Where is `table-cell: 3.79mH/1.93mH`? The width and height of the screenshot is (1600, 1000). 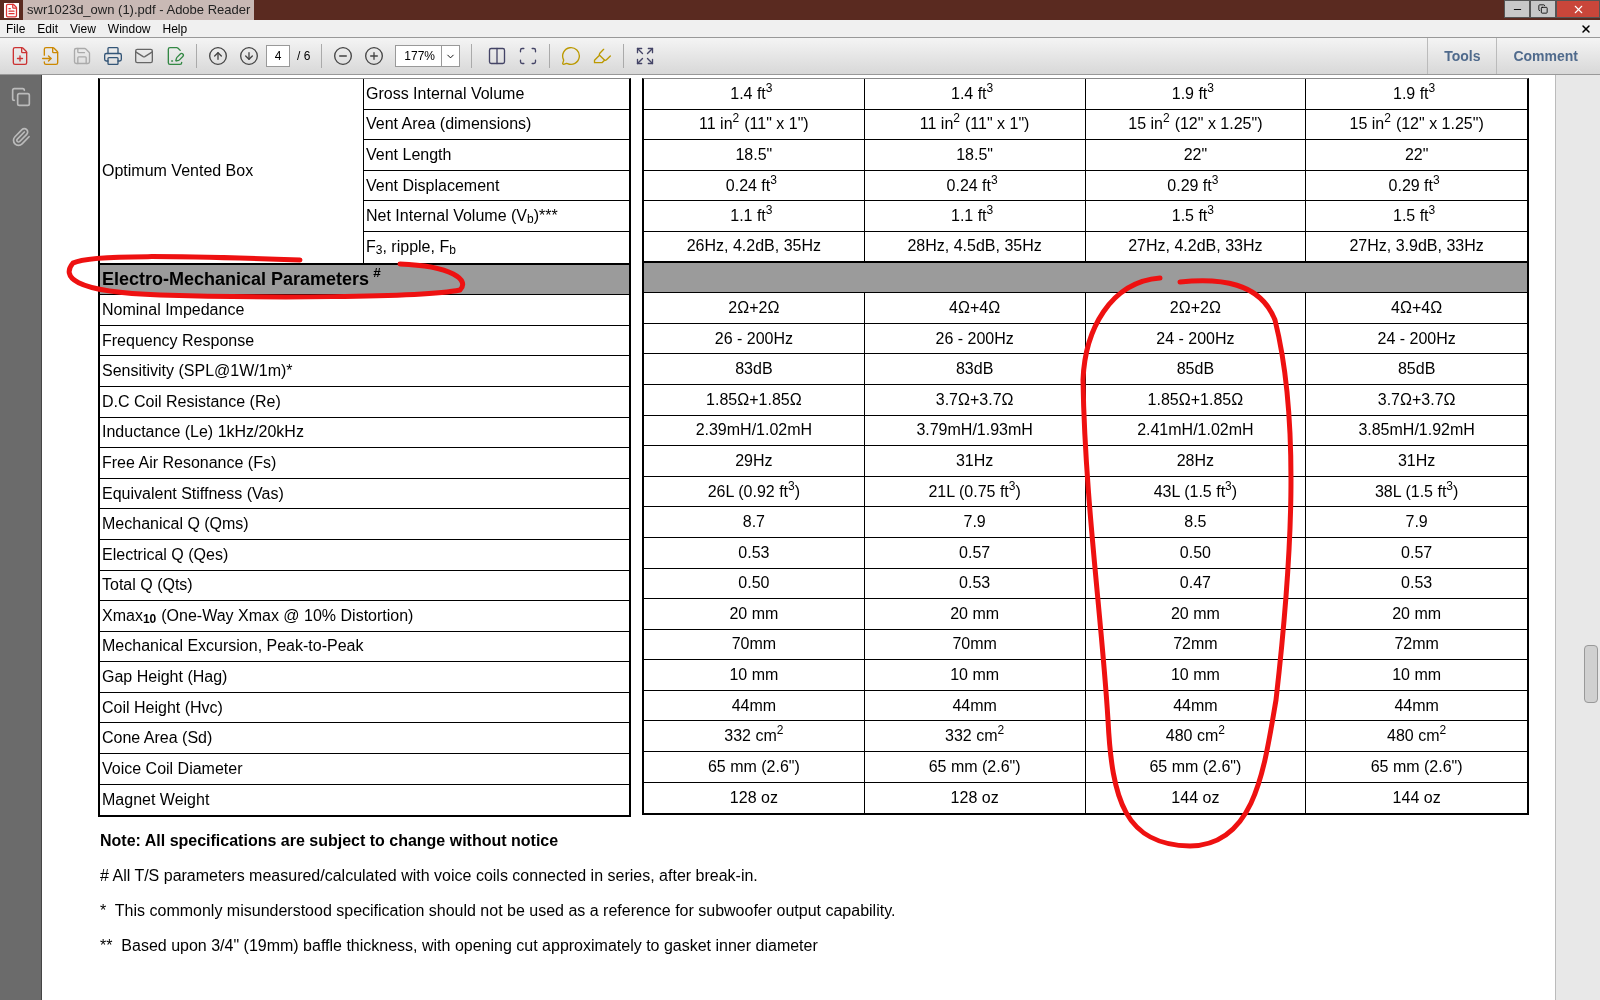 table-cell: 3.79mH/1.93mH is located at coordinates (975, 430).